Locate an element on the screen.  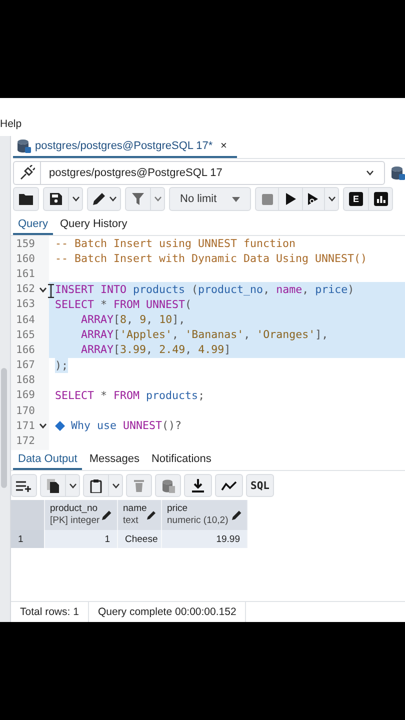
dropdown-icon is located at coordinates (236, 199).